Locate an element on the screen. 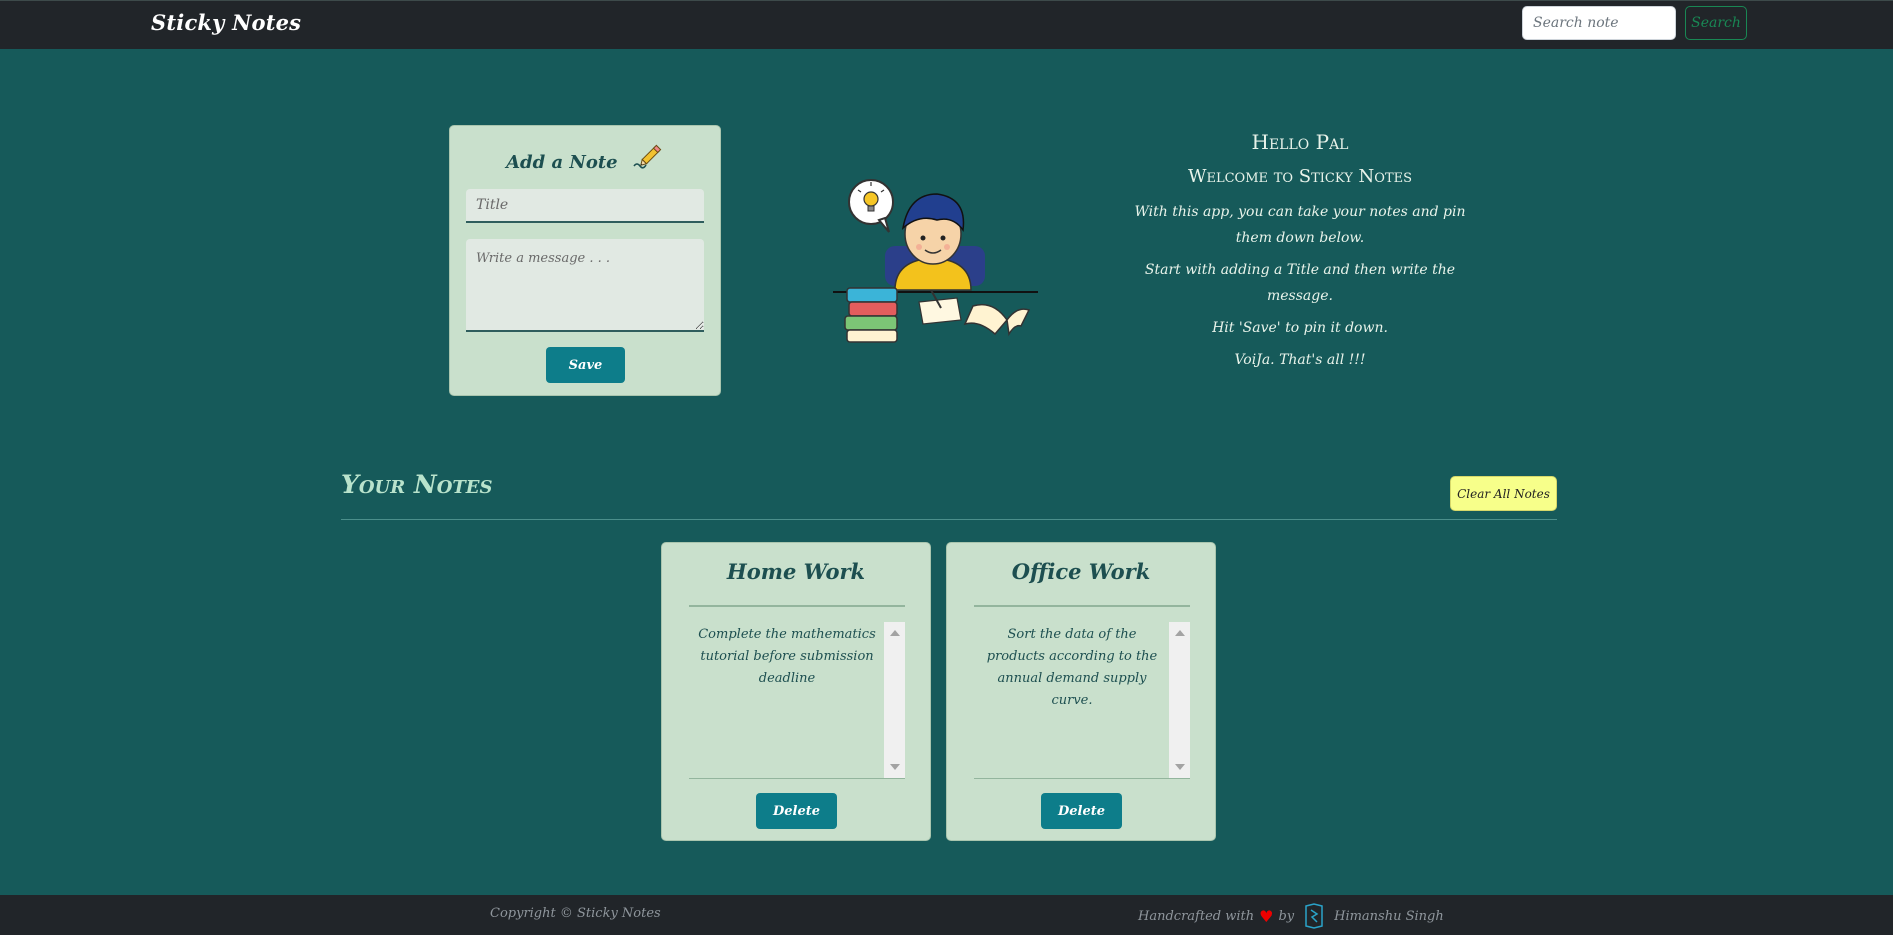 The height and width of the screenshot is (935, 1893). credit-line: Handcrafted with ♥ by Himanshu Singh is located at coordinates (1291, 916).